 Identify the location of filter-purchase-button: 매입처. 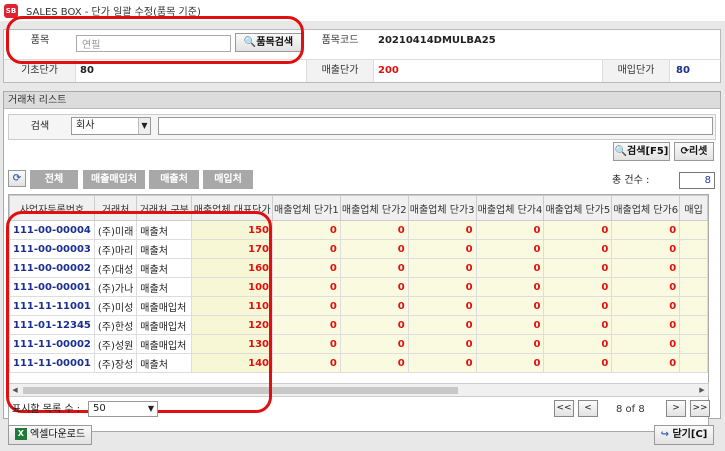
(228, 179).